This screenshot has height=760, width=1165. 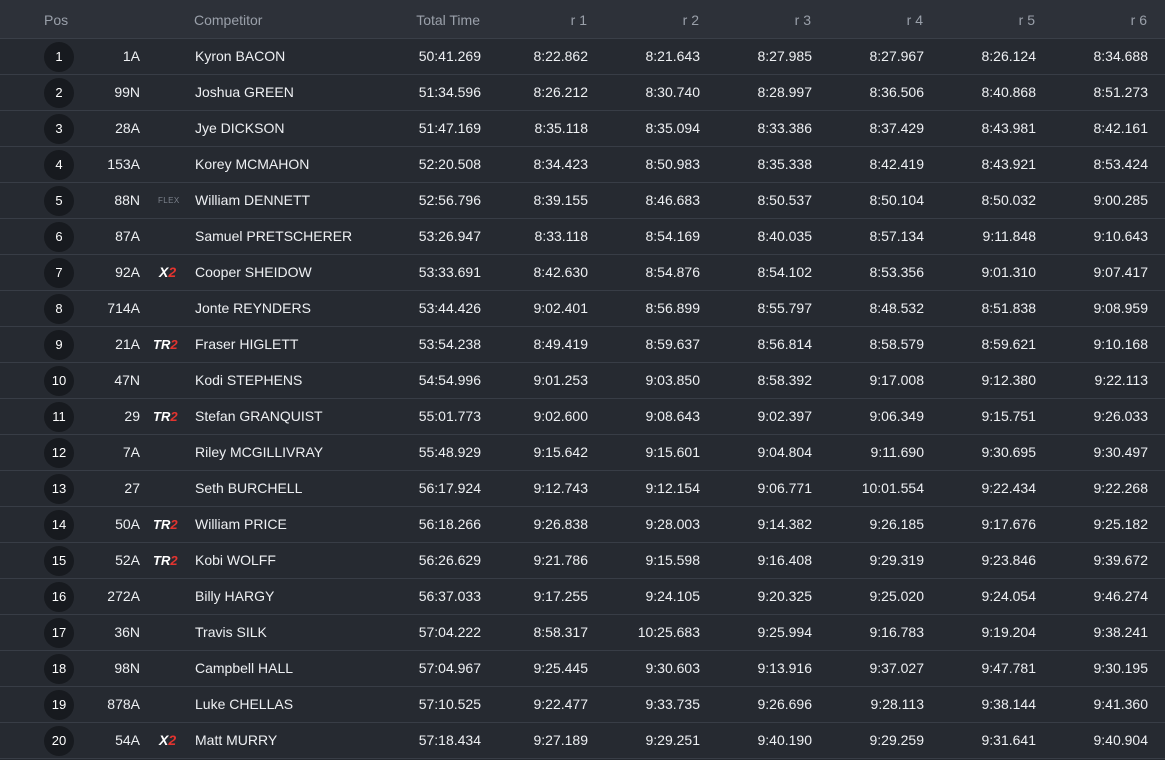 What do you see at coordinates (897, 560) in the screenshot?
I see `round-4-time: 9:29.319` at bounding box center [897, 560].